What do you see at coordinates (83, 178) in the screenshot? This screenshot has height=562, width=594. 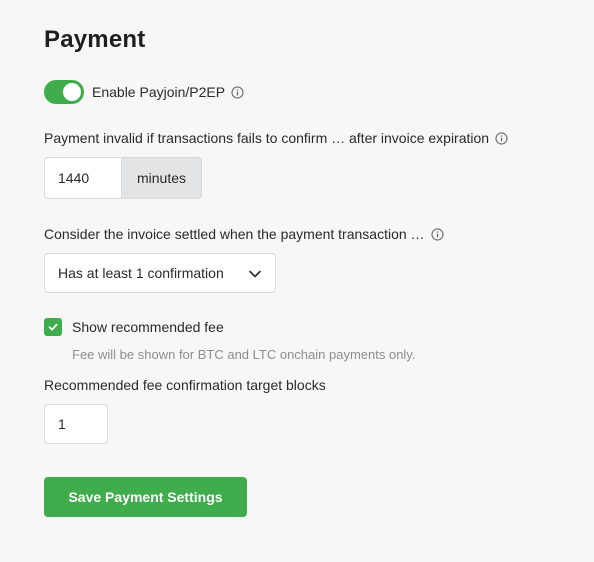 I see `expiration-minutes-input: 1440` at bounding box center [83, 178].